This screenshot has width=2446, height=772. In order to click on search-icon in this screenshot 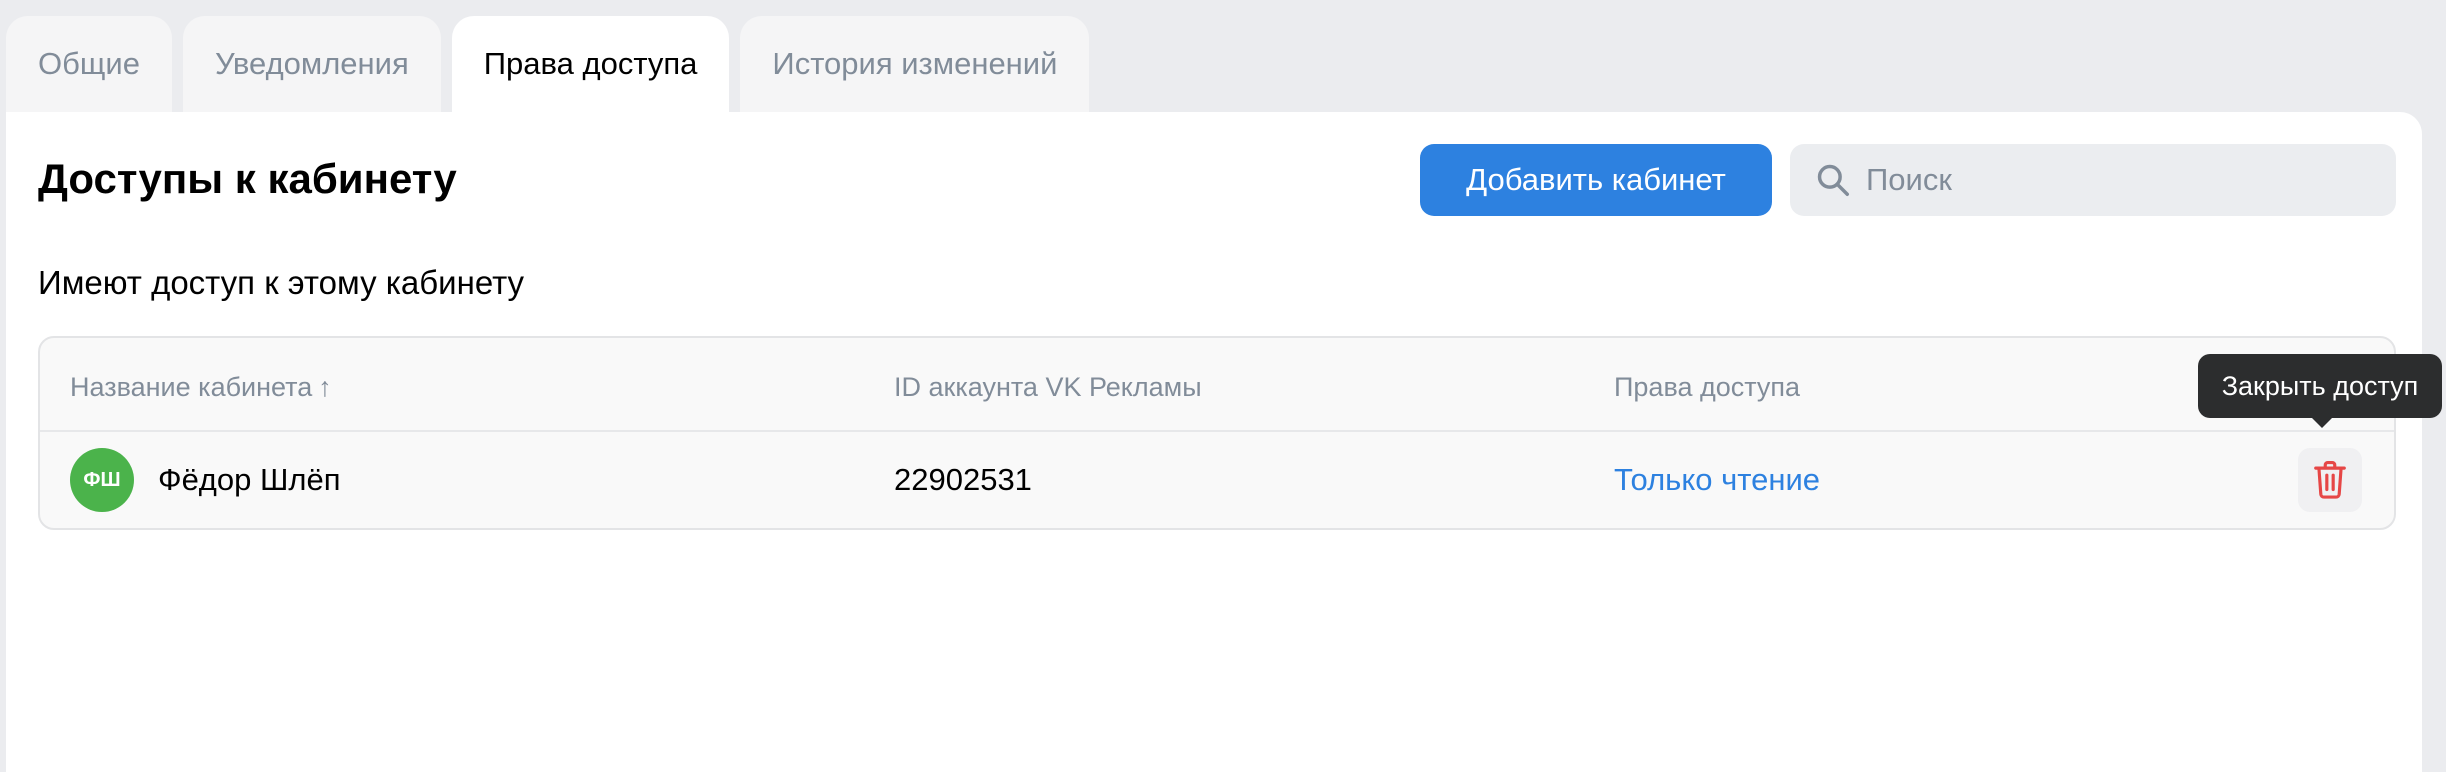, I will do `click(1833, 180)`.